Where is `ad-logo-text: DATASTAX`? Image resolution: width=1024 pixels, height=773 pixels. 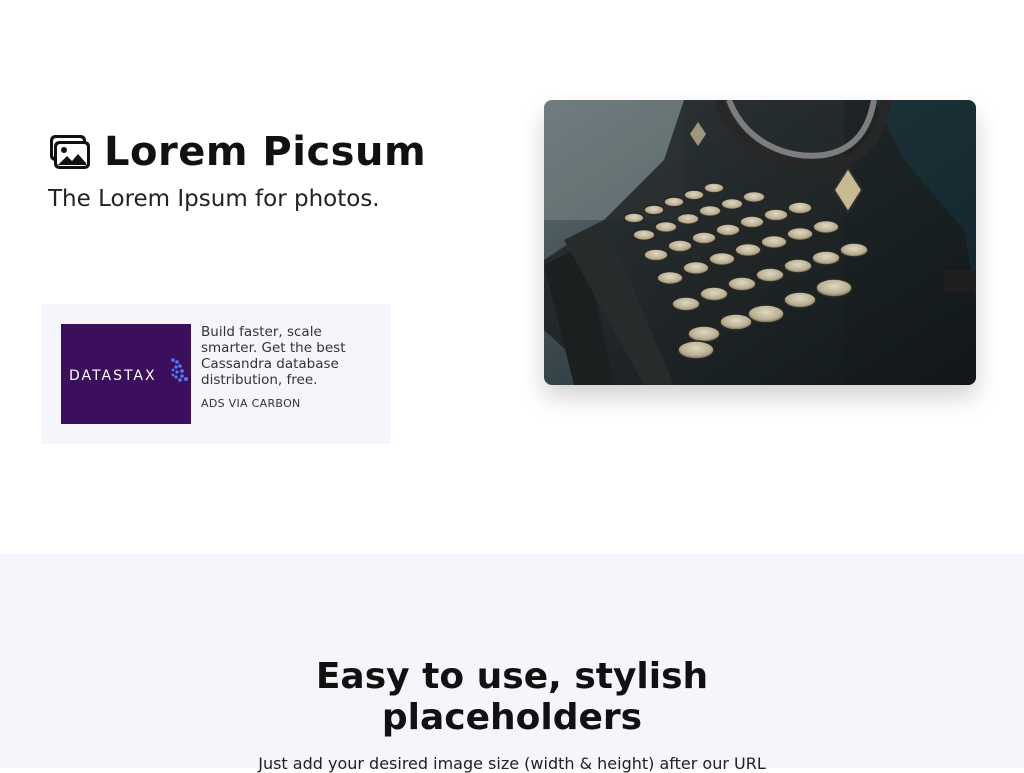
ad-logo-text: DATASTAX is located at coordinates (113, 376).